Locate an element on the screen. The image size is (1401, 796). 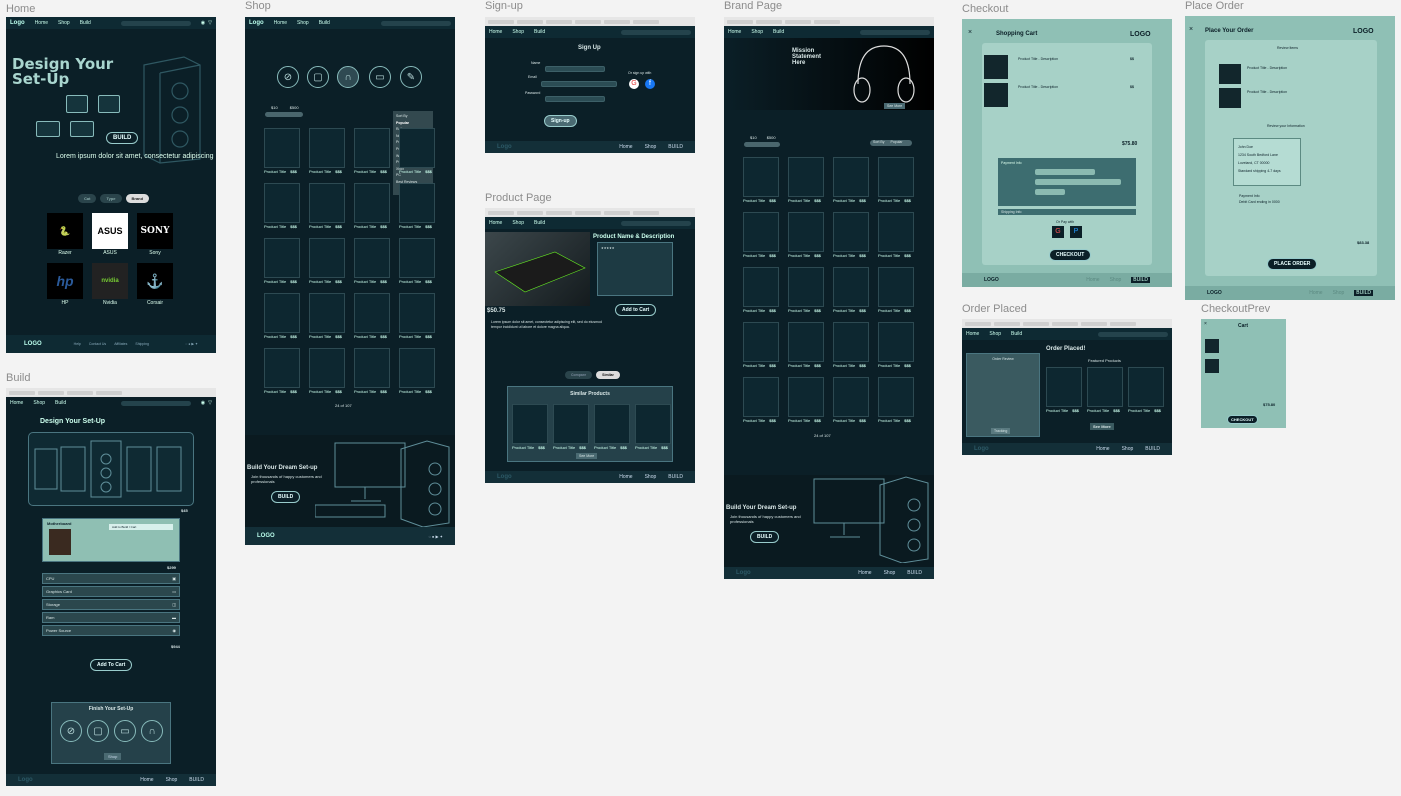
footer-link-contact: Contact Us is located at coordinates (97, 344).